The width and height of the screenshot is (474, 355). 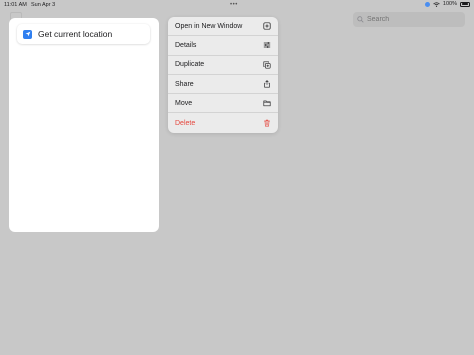 I want to click on menu-item-label: Duplicate, so click(x=190, y=65).